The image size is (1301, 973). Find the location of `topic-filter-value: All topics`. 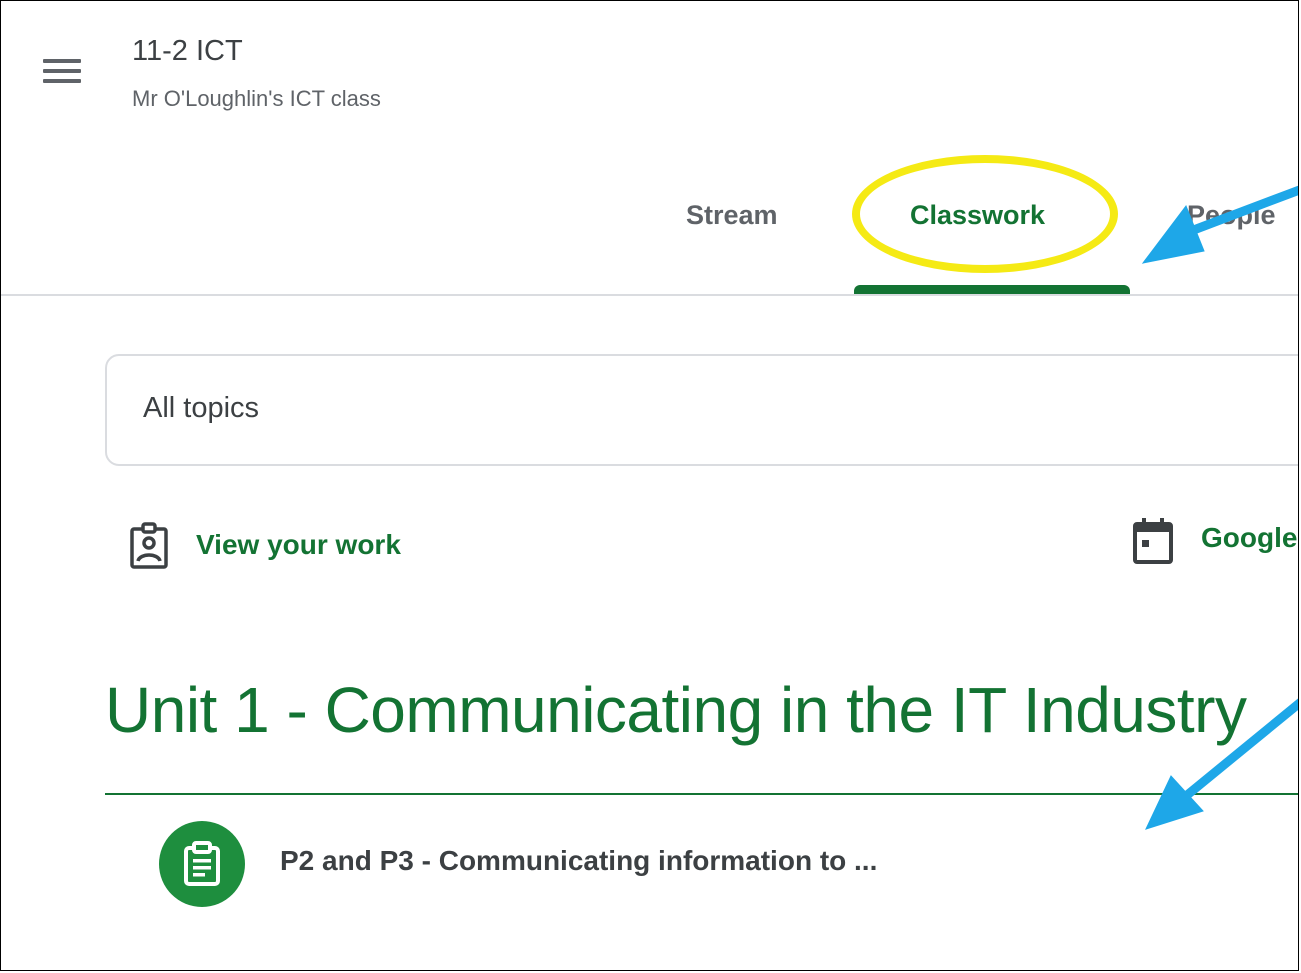

topic-filter-value: All topics is located at coordinates (201, 408).